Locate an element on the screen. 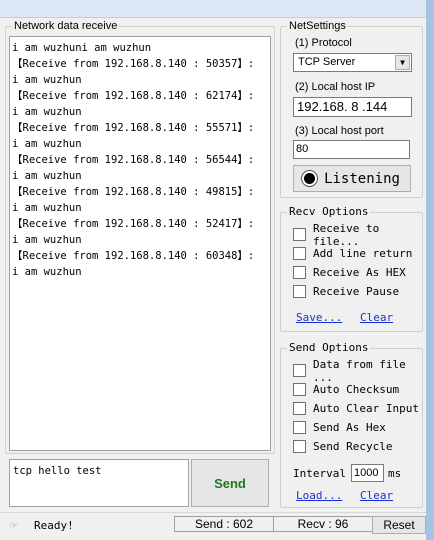 This screenshot has height=540, width=434. recv-clear-link: Clear is located at coordinates (376, 317).